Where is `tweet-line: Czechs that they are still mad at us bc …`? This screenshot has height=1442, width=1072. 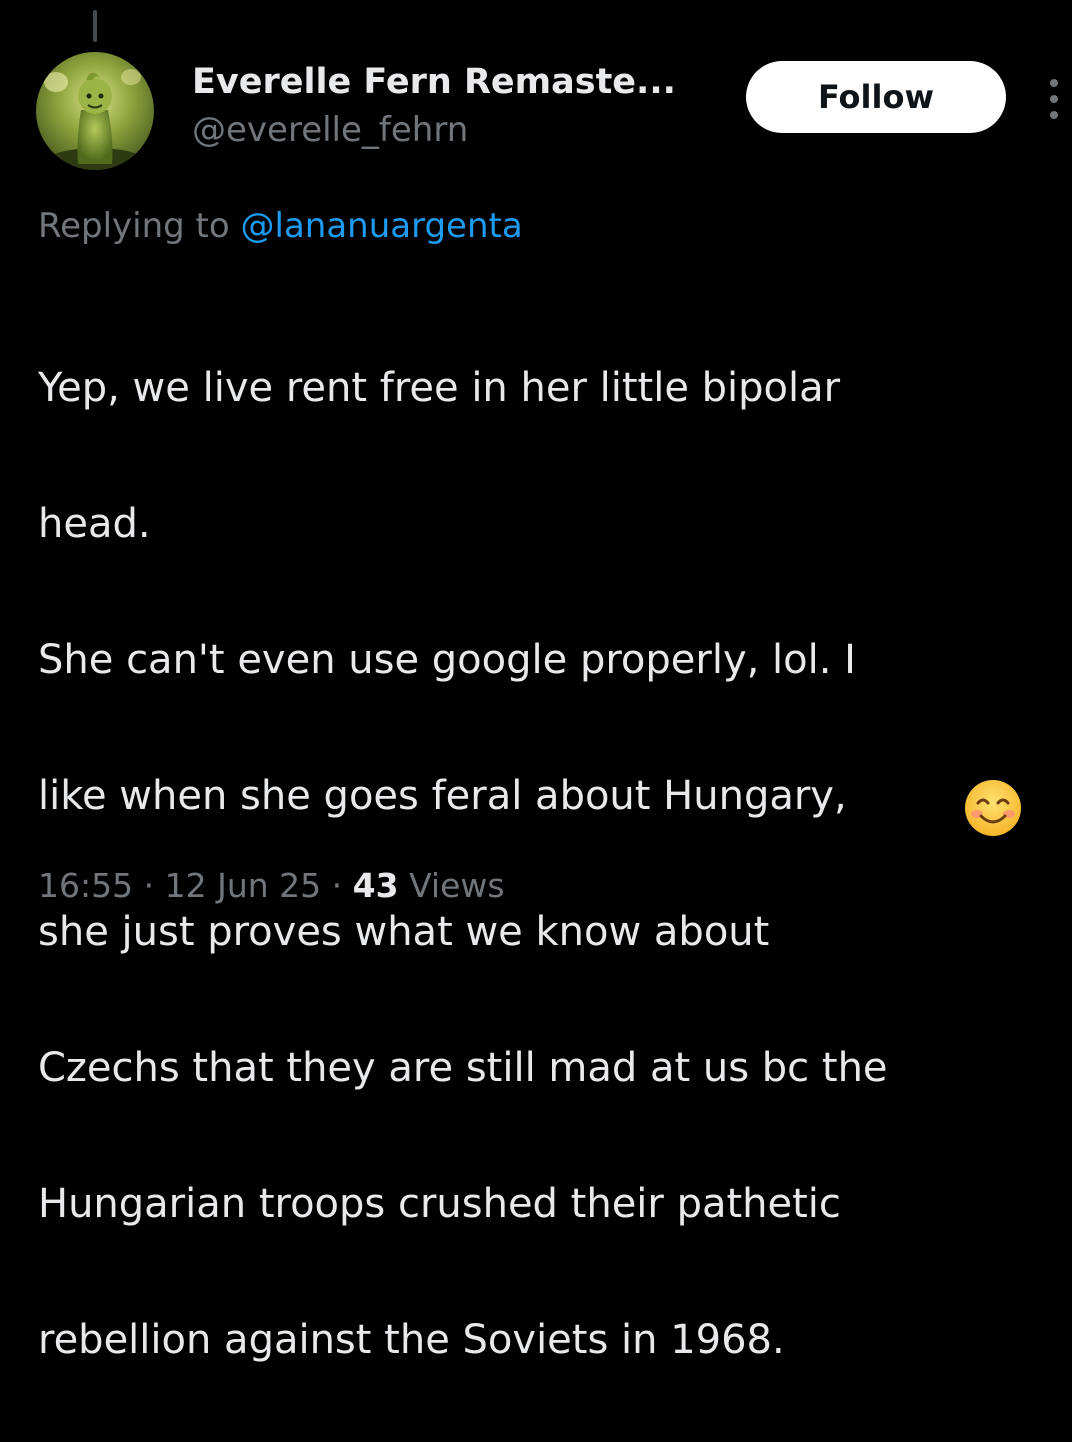 tweet-line: Czechs that they are still mad at us bc … is located at coordinates (463, 1068).